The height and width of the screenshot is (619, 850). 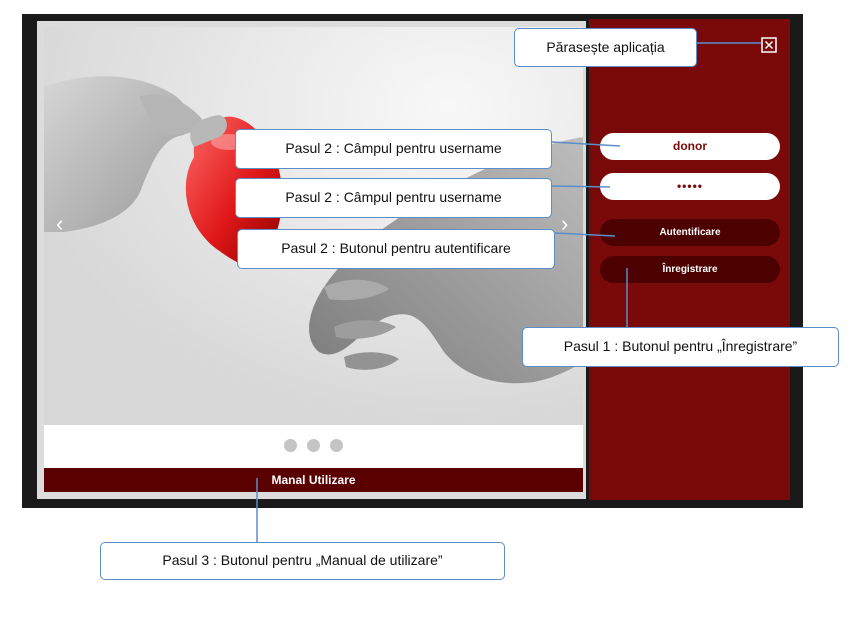 I want to click on connector-password, so click(x=581, y=186).